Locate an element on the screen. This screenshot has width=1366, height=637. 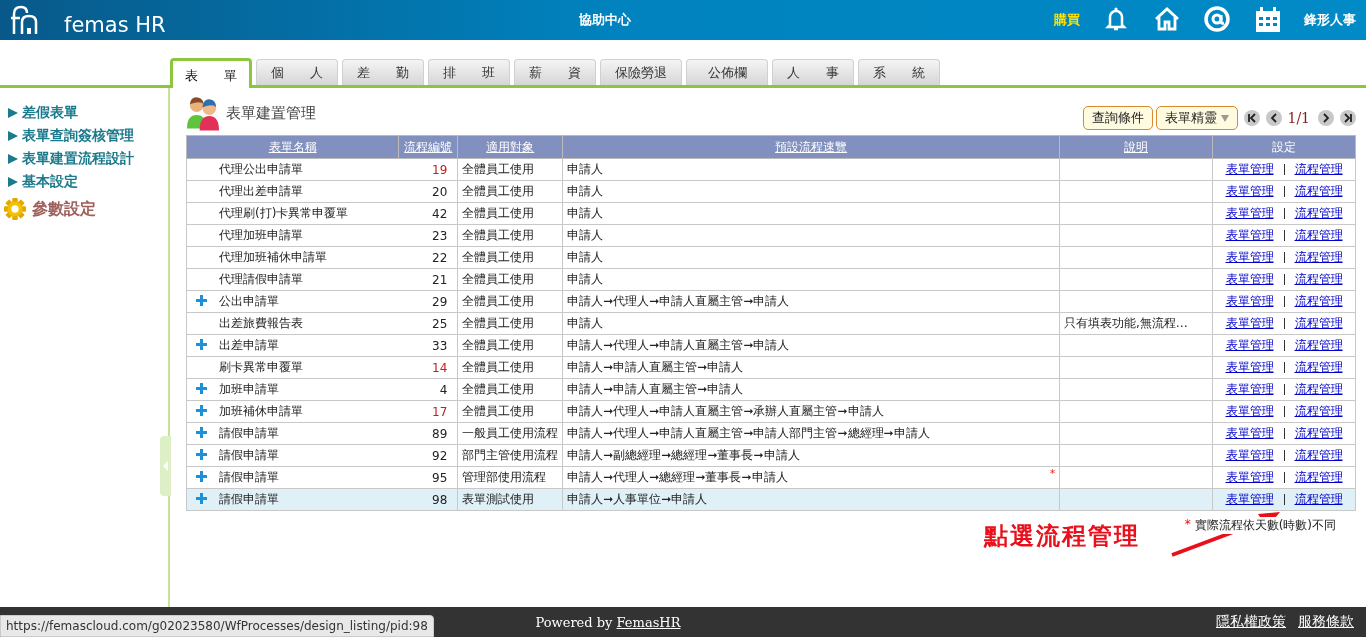
table-cell: 代理公出申請單 is located at coordinates (261, 169).